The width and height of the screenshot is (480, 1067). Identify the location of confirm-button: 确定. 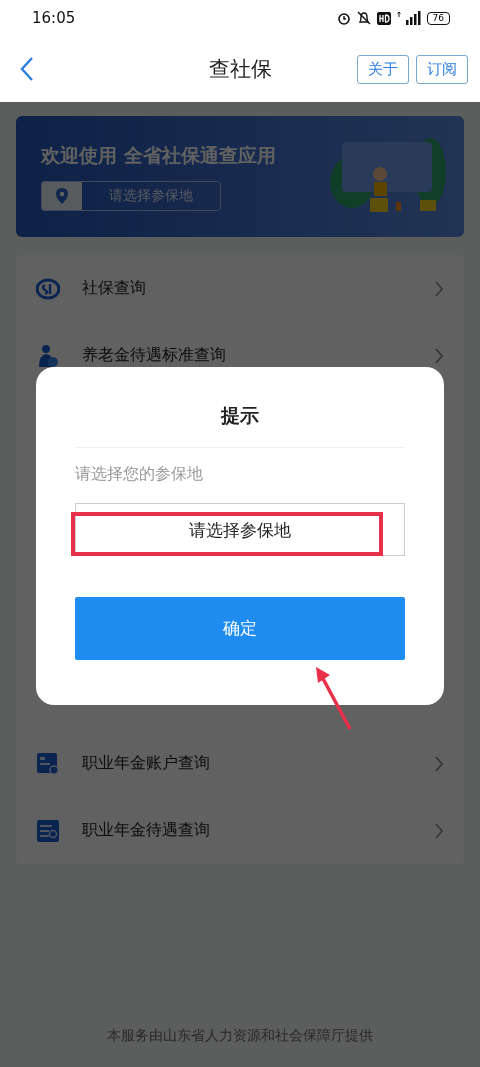
(240, 628).